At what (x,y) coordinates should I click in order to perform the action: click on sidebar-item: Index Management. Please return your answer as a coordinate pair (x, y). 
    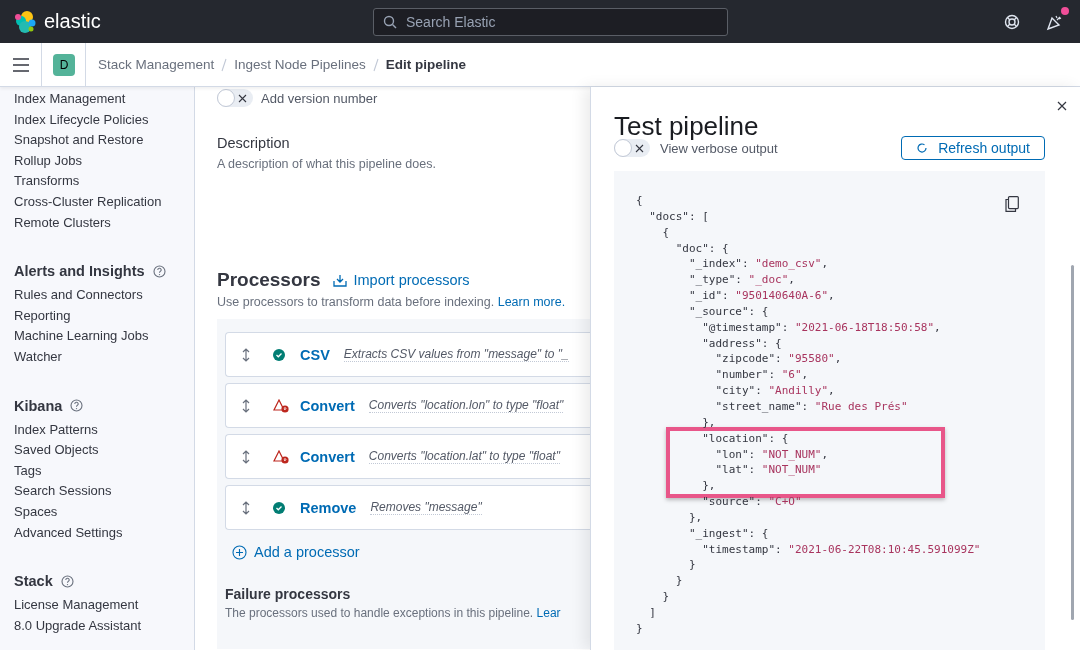
    Looking at the image, I should click on (97, 99).